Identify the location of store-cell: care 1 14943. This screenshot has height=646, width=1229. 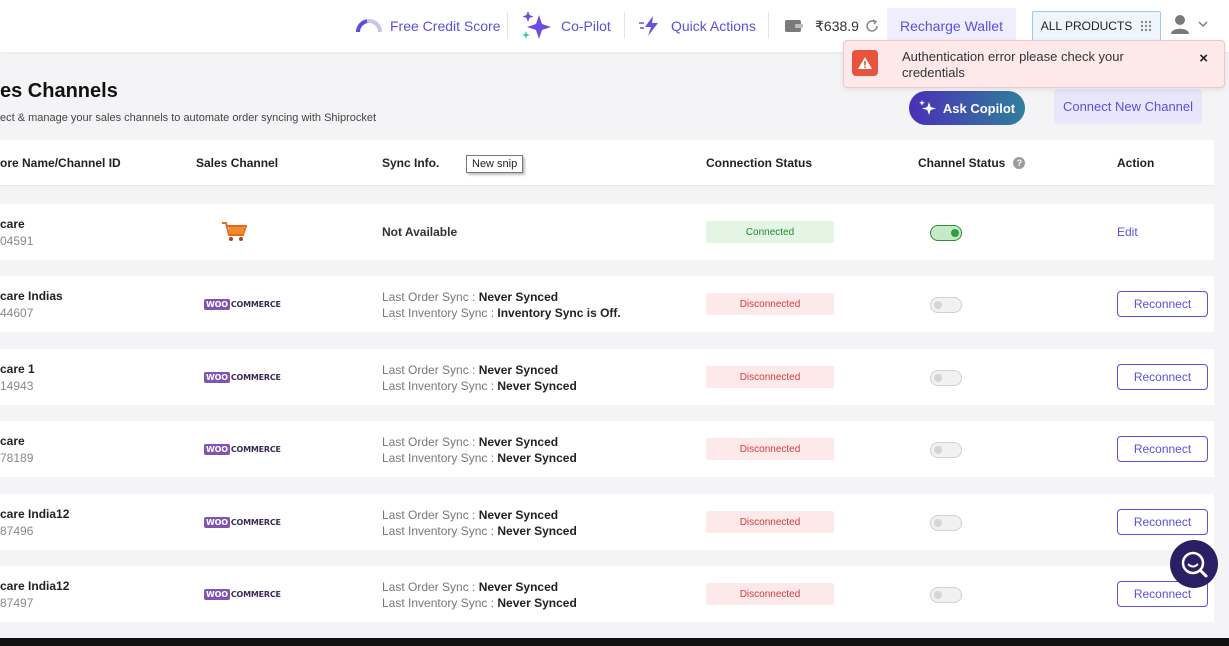
(17, 377).